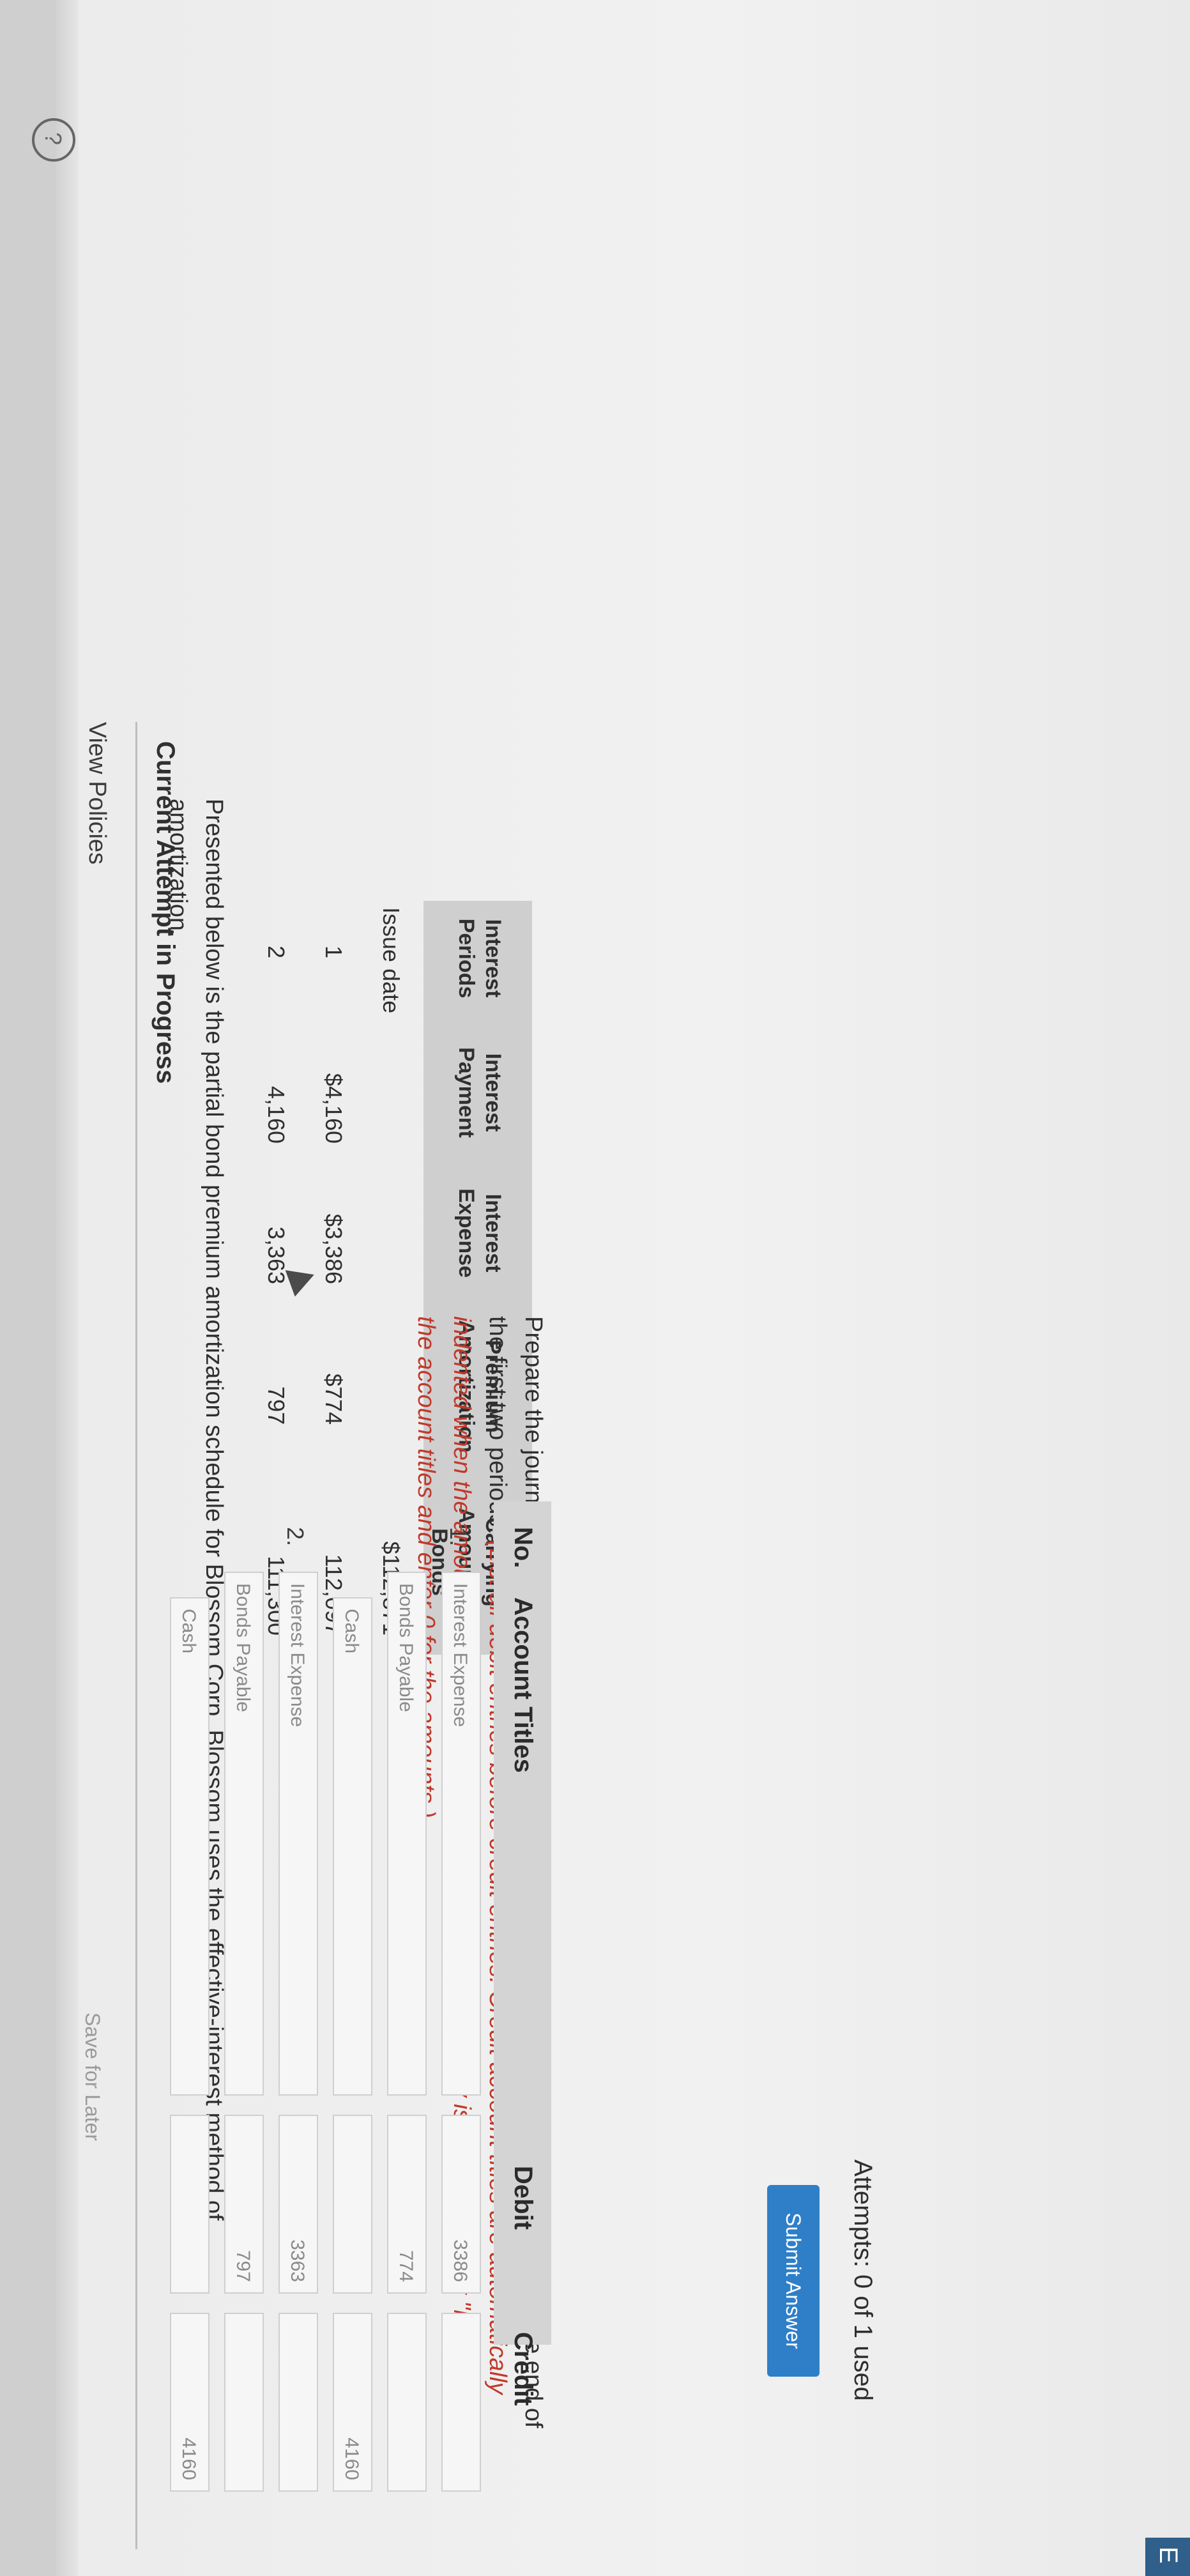 The height and width of the screenshot is (2576, 1190). Describe the element at coordinates (334, 1399) in the screenshot. I see `schedule-cell: $774` at that location.